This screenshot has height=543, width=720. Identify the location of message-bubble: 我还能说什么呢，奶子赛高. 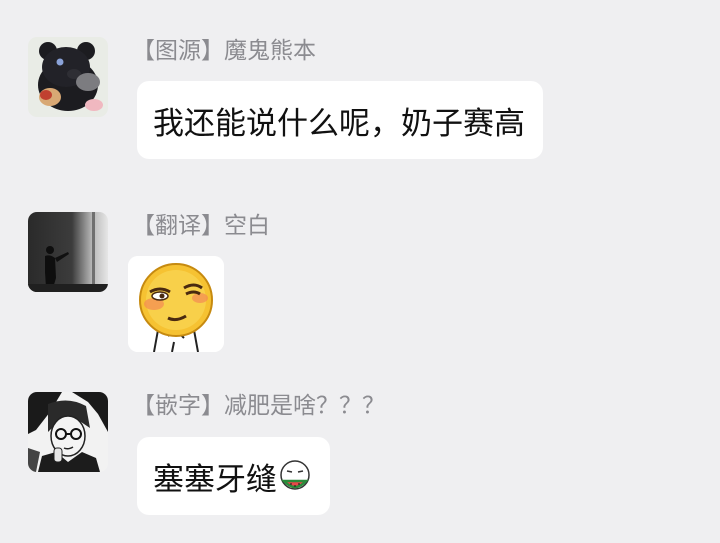
(340, 120).